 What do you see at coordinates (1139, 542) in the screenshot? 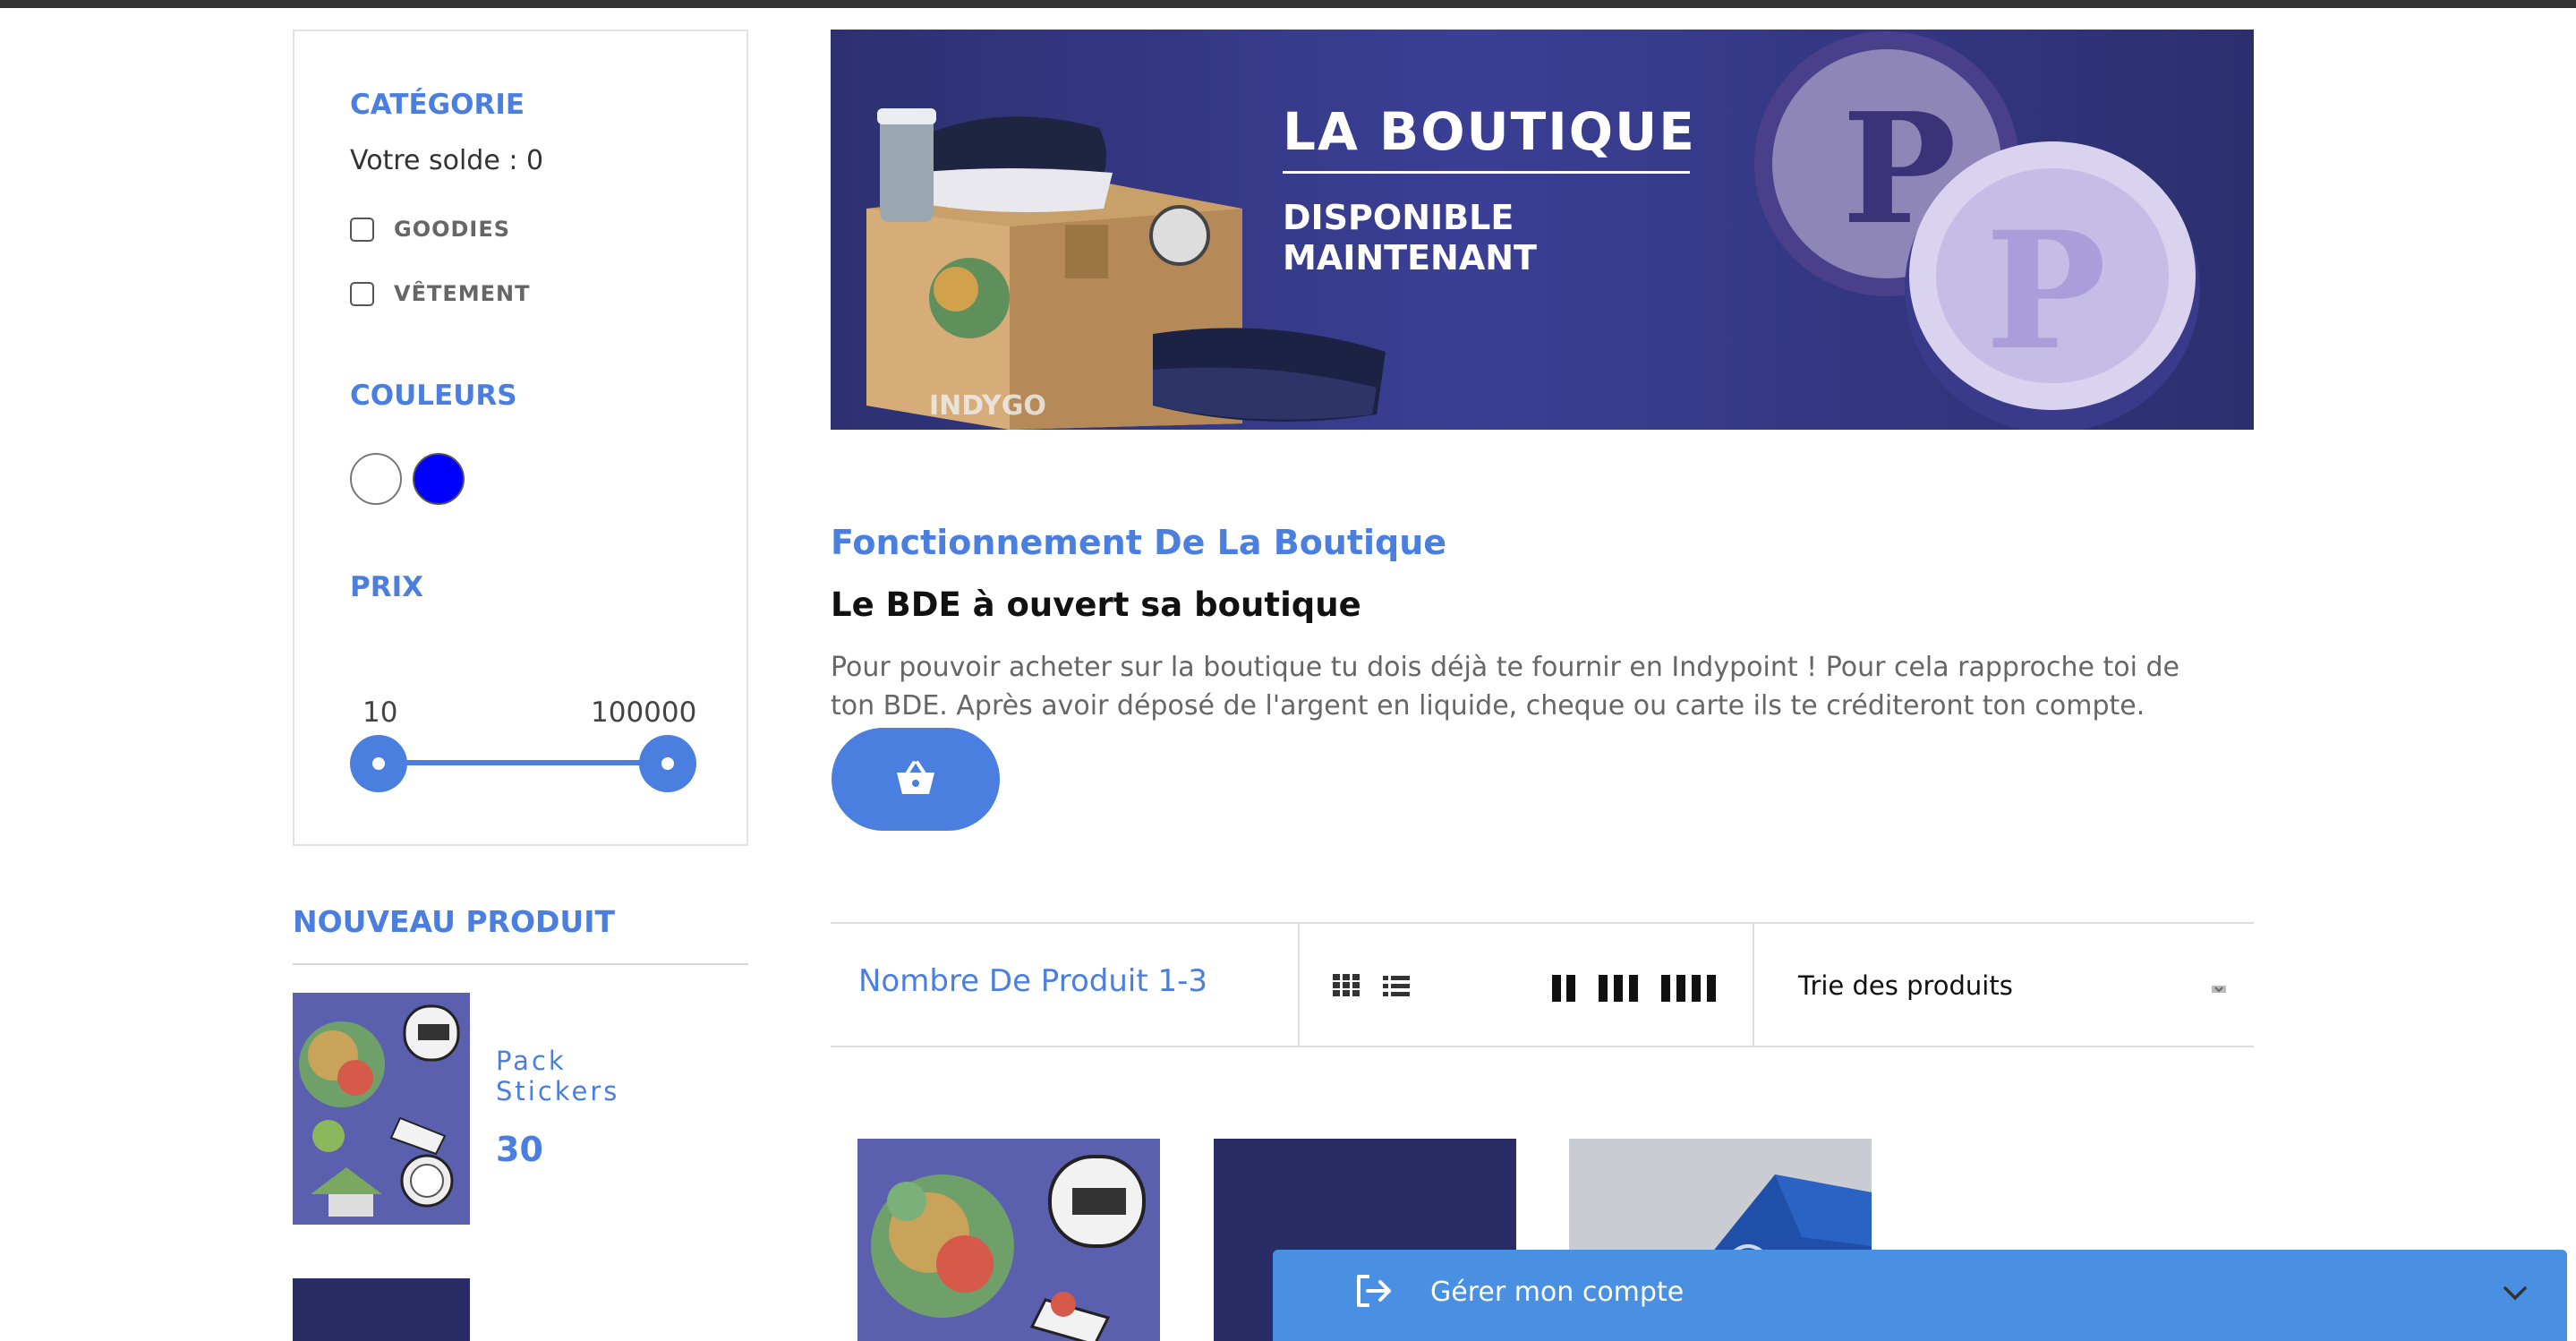
I see `section-title: Fonctionnement De La Boutique` at bounding box center [1139, 542].